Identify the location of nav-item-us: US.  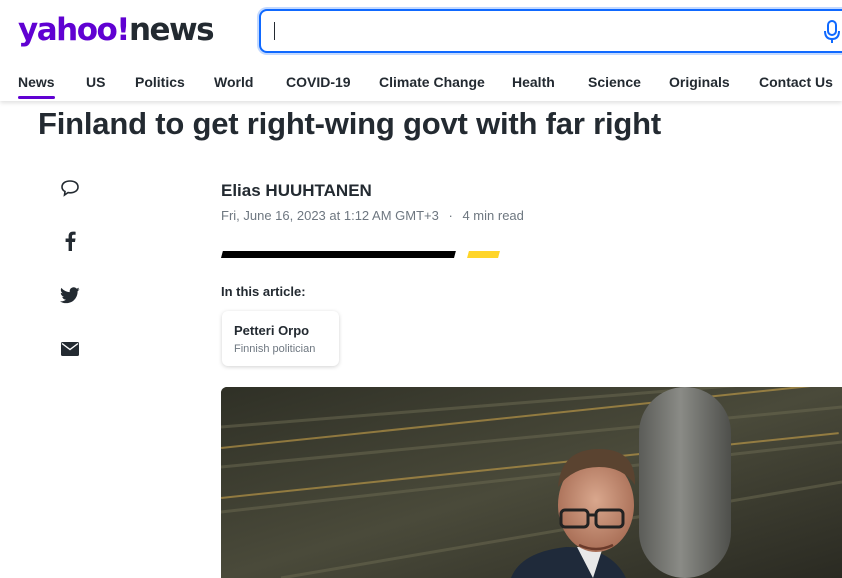
(95, 82).